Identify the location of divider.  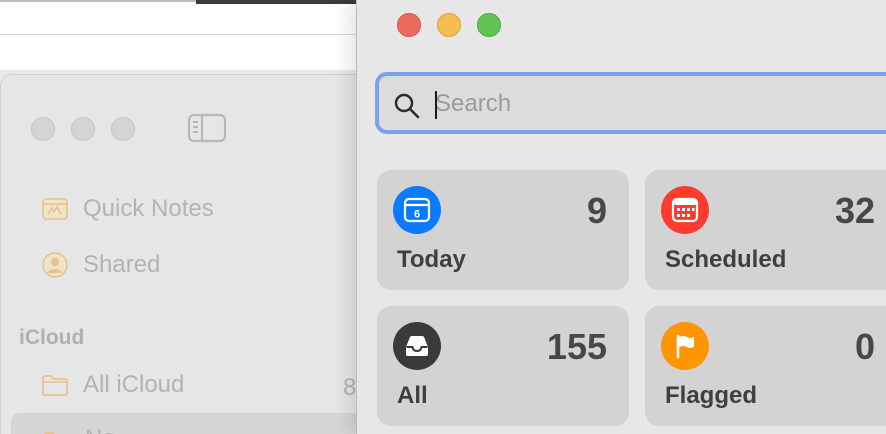
(179, 34).